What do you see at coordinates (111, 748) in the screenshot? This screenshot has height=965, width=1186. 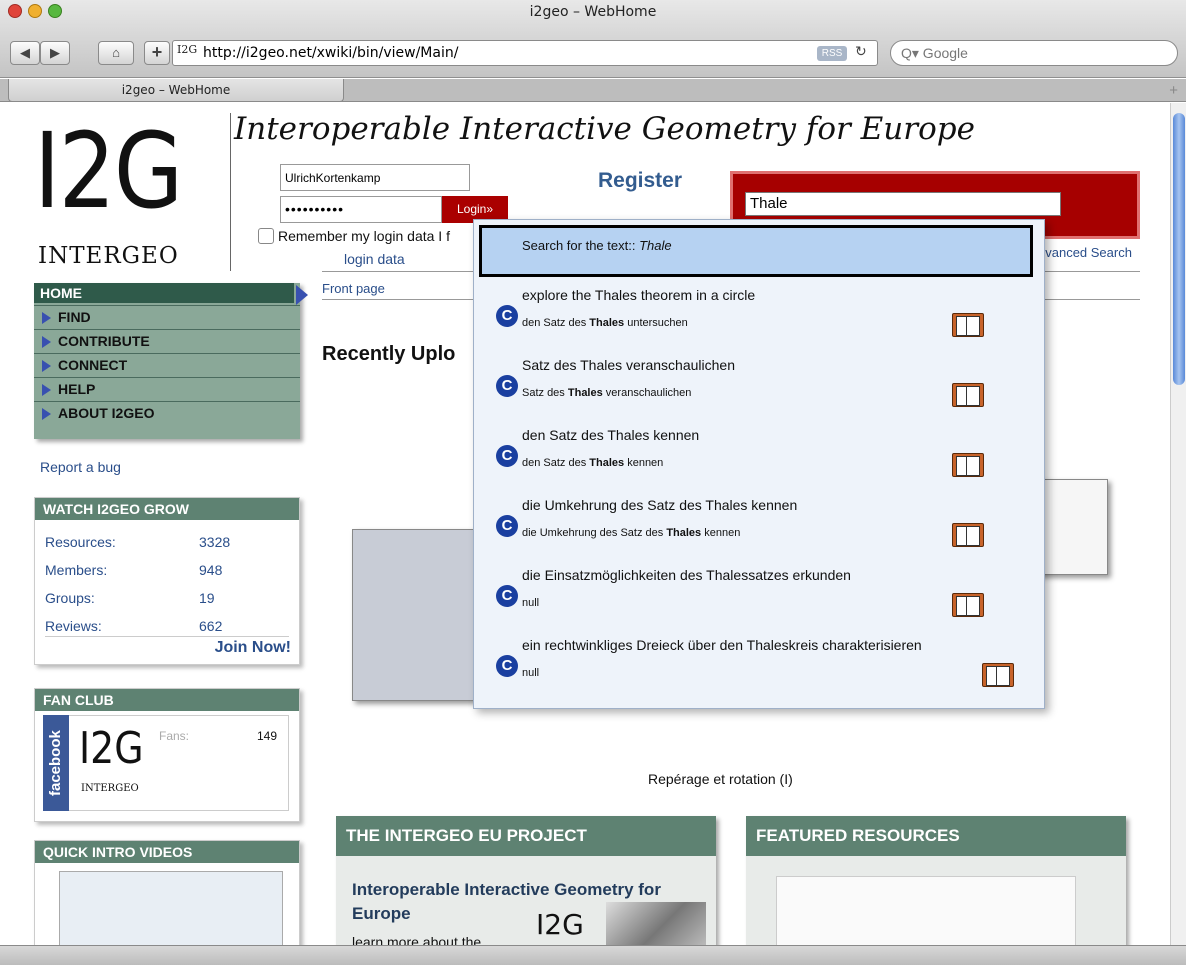 I see `fan-club-logo: I2G` at bounding box center [111, 748].